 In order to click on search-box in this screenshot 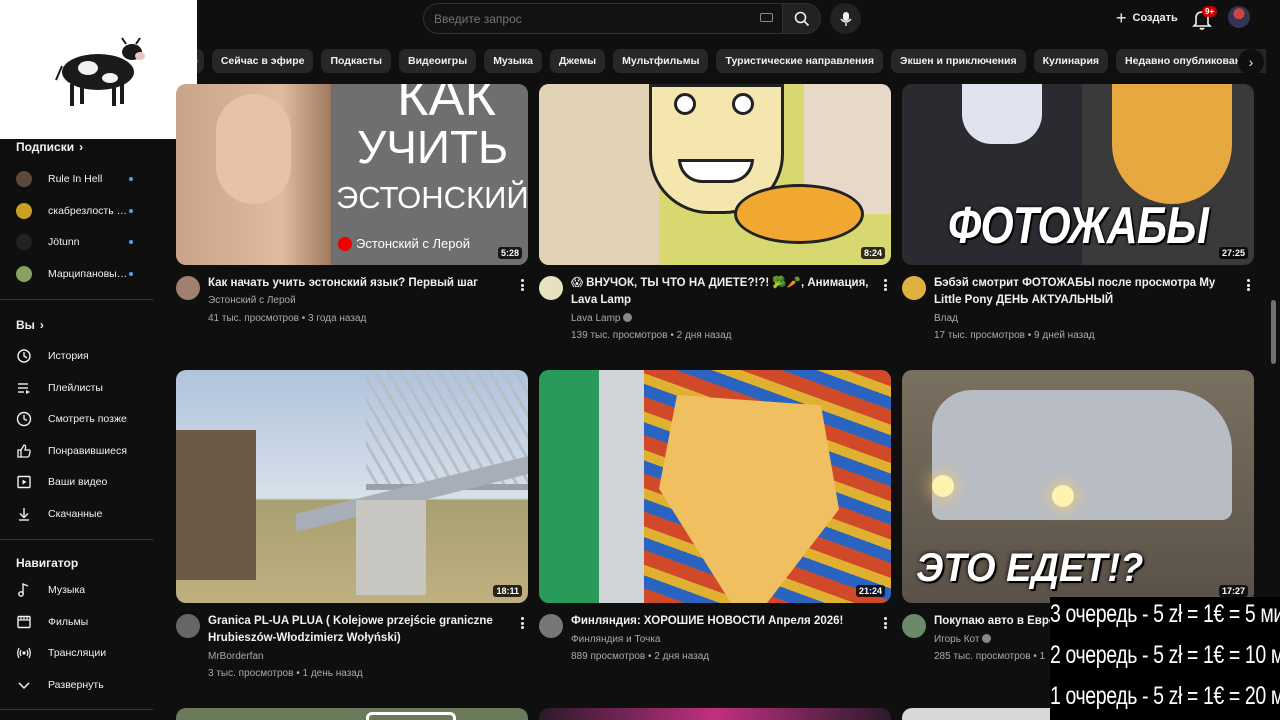, I will do `click(603, 18)`.